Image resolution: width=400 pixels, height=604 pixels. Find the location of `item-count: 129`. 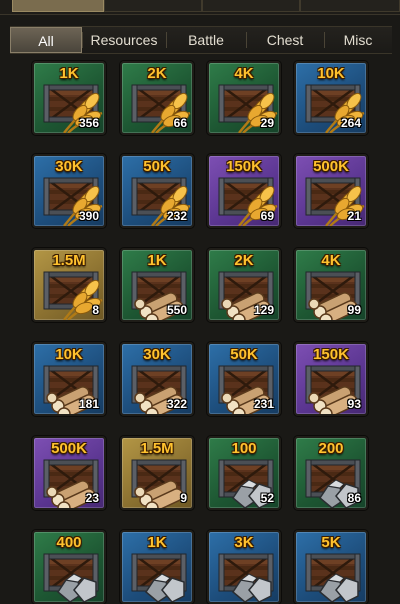

item-count: 129 is located at coordinates (263, 310).